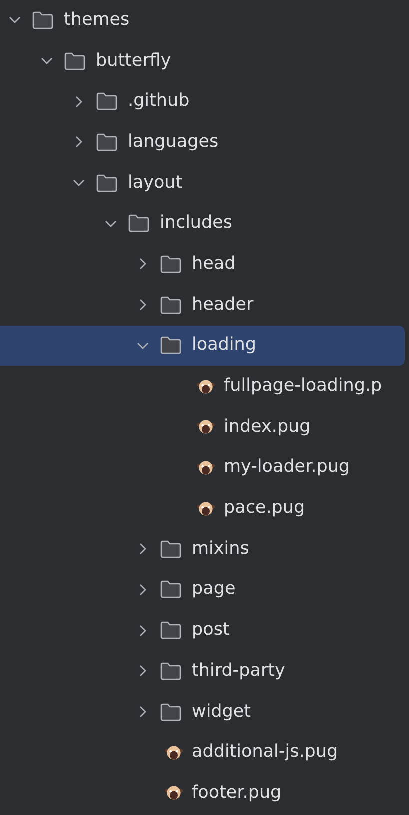 This screenshot has width=409, height=815. Describe the element at coordinates (267, 427) in the screenshot. I see `tree-item-label: index.pug` at that location.